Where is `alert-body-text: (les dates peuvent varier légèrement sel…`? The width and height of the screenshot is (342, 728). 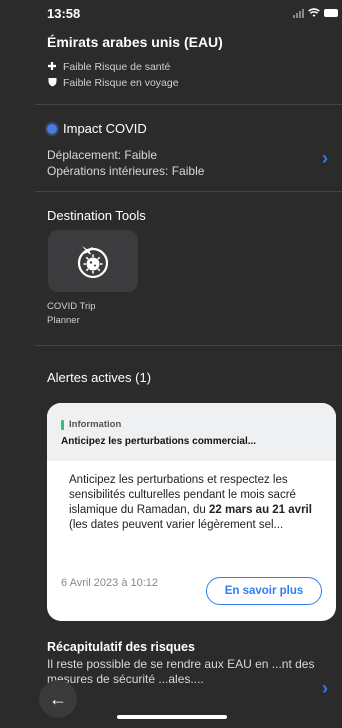
alert-body-text: (les dates peuvent varier légèrement sel… is located at coordinates (176, 525).